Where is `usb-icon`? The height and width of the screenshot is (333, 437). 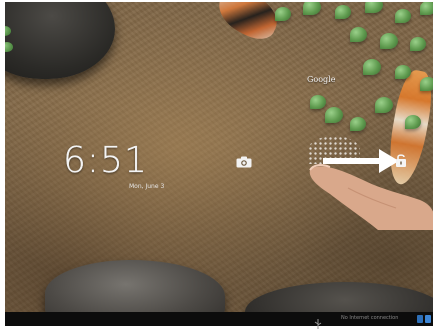
usb-icon is located at coordinates (318, 321).